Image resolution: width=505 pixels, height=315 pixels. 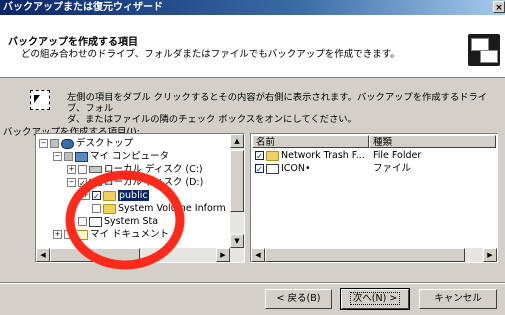 I want to click on desktop-icon, so click(x=67, y=143).